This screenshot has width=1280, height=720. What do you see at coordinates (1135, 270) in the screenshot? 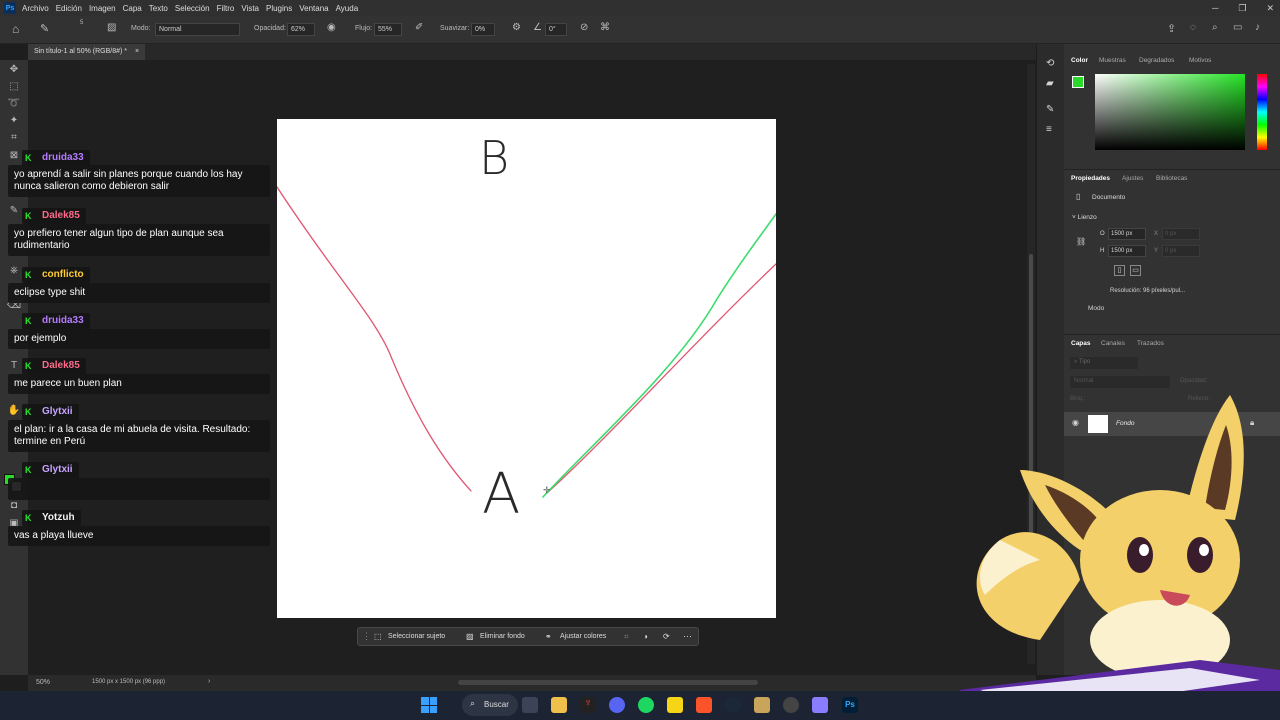
I see `landscape-icon: ▭` at bounding box center [1135, 270].